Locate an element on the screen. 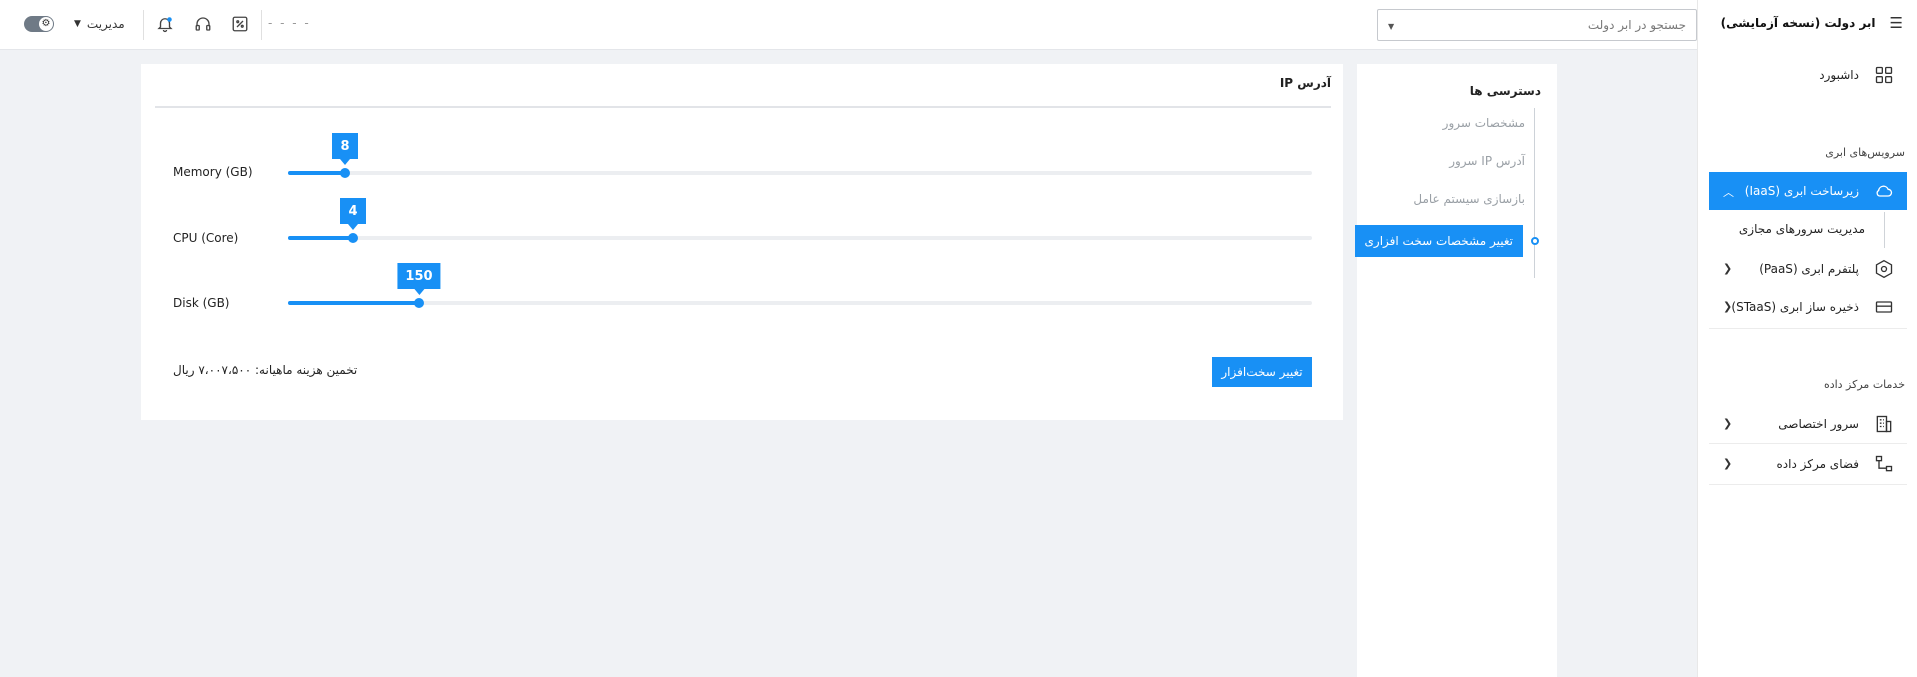 The width and height of the screenshot is (1917, 677). sidebar-item-label: ذخیره ساز ابری (STaaS) is located at coordinates (1795, 307).